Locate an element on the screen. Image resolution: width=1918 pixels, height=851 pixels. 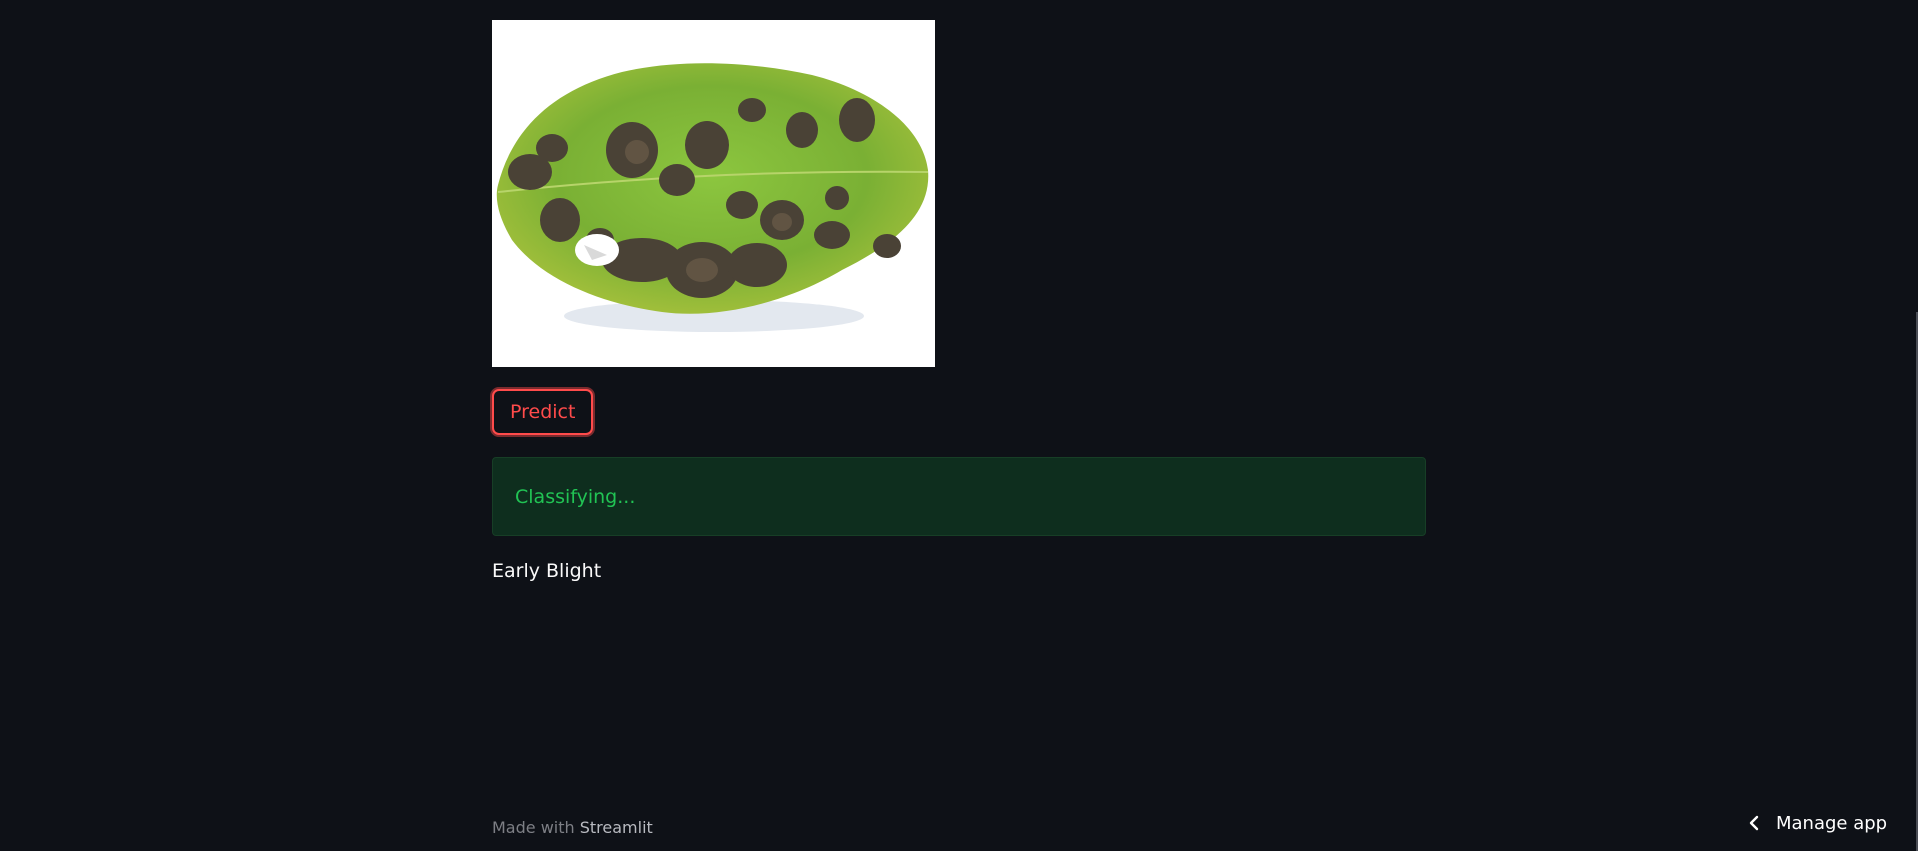
manage-app-label: Manage app is located at coordinates (1832, 823).